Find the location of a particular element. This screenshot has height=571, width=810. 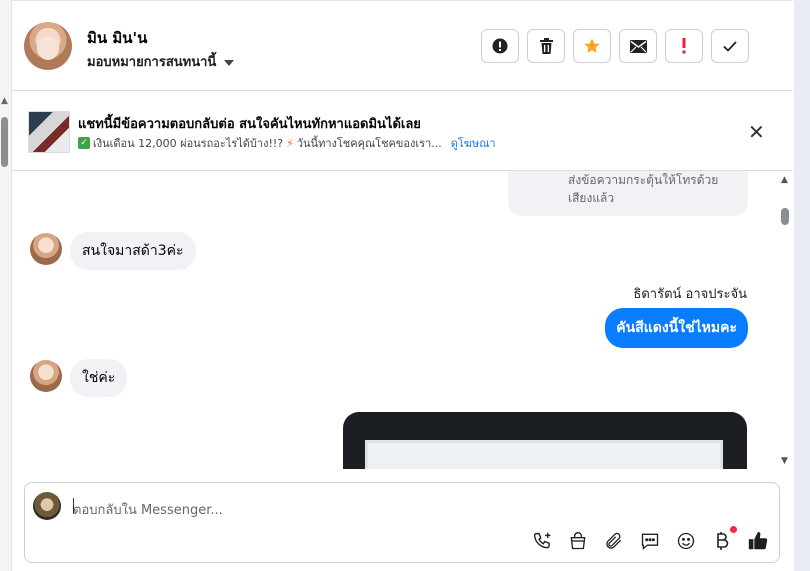

ad-thumbnail is located at coordinates (49, 132).